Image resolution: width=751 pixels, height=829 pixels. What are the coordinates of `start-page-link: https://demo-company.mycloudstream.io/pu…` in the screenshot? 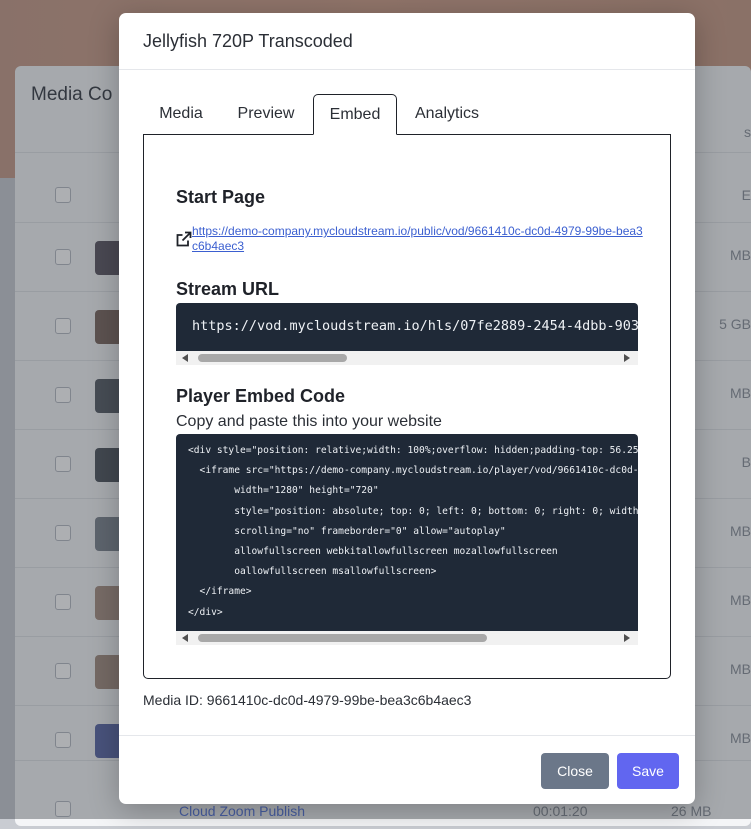 It's located at (419, 239).